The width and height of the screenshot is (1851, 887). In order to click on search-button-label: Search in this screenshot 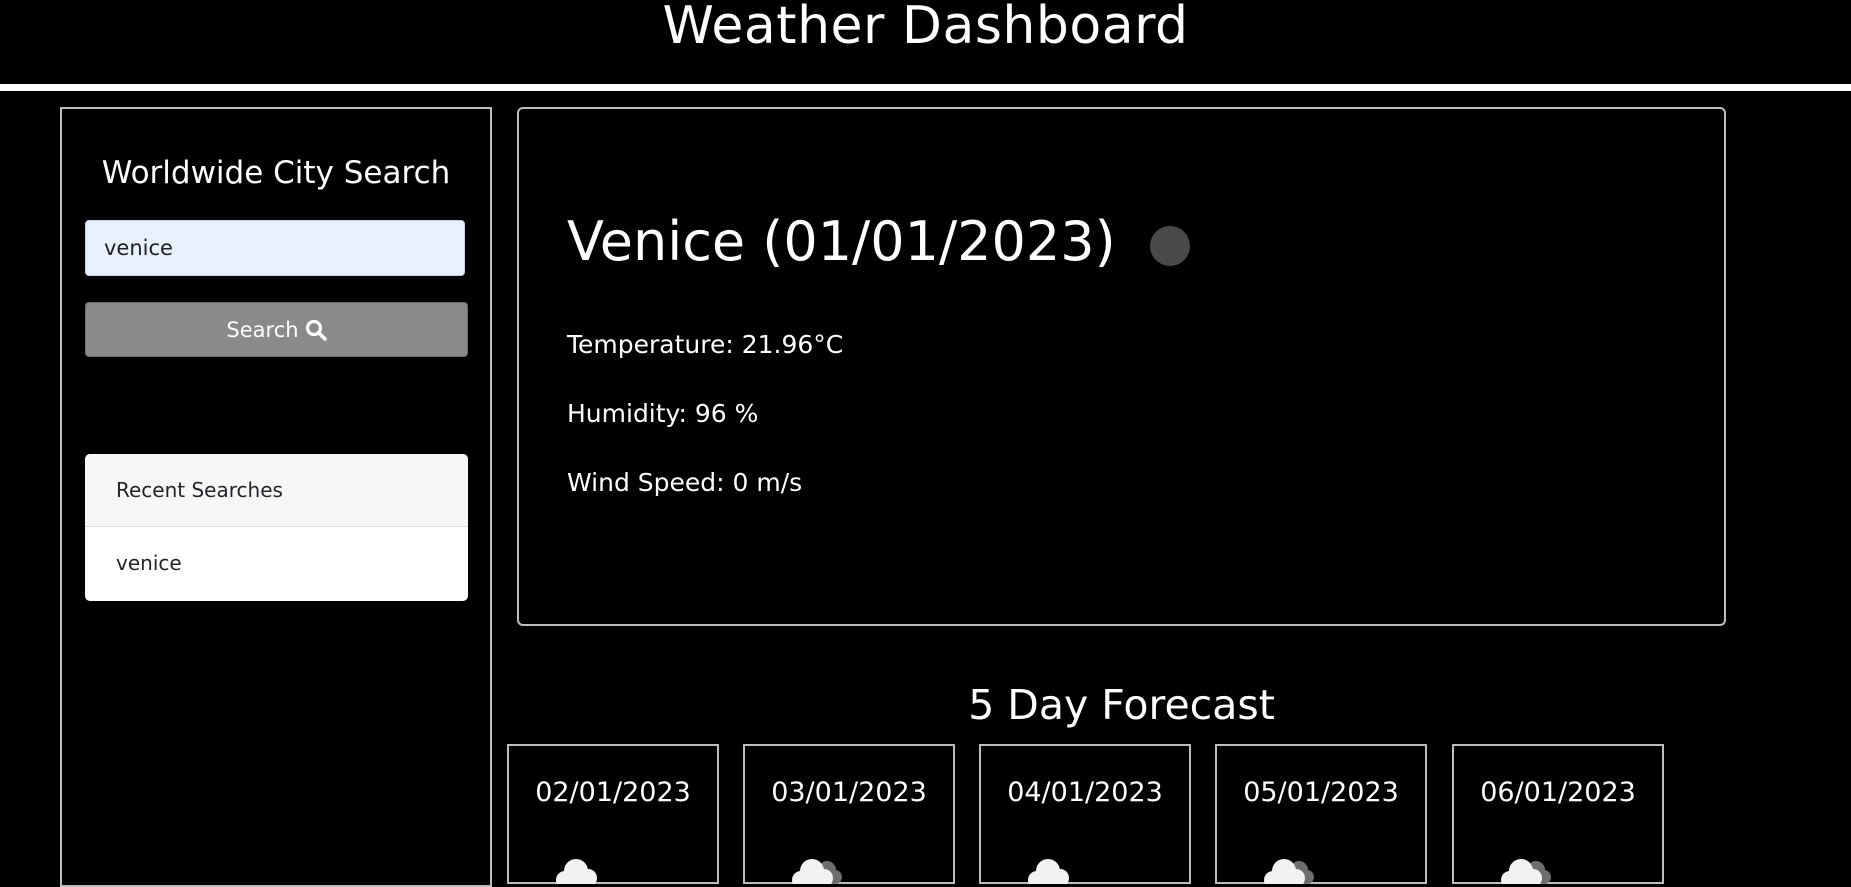, I will do `click(262, 329)`.